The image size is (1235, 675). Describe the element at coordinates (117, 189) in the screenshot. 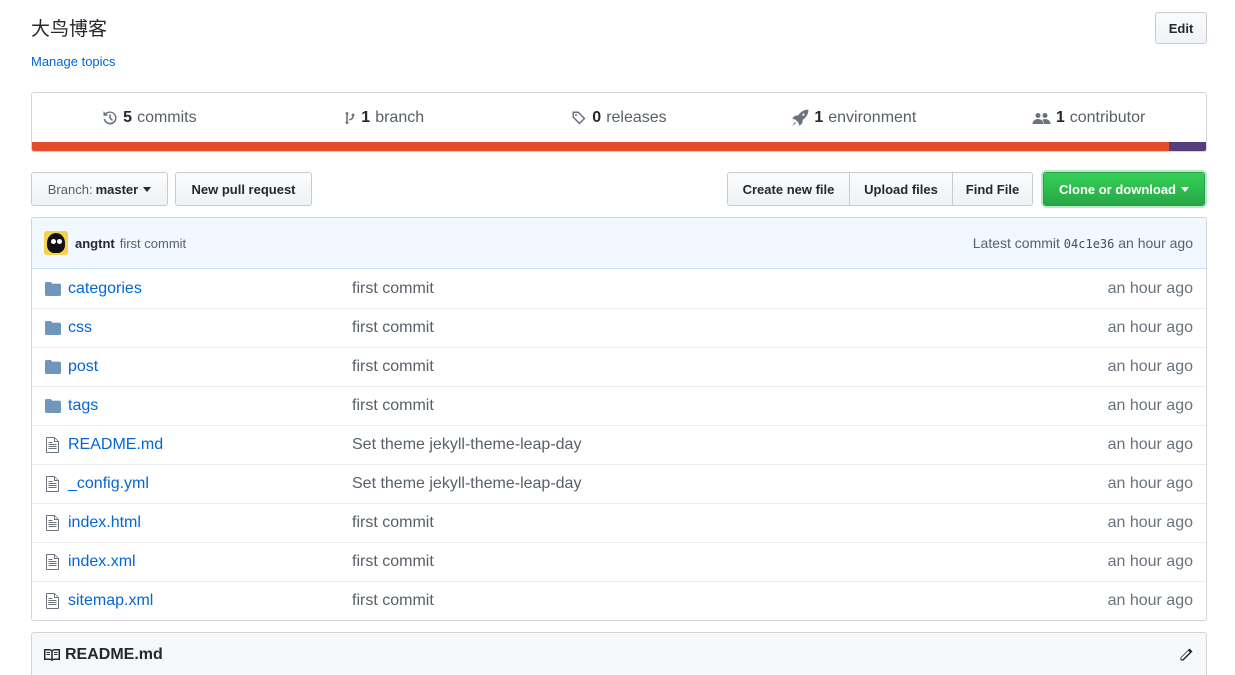

I see `branch-name: master` at that location.